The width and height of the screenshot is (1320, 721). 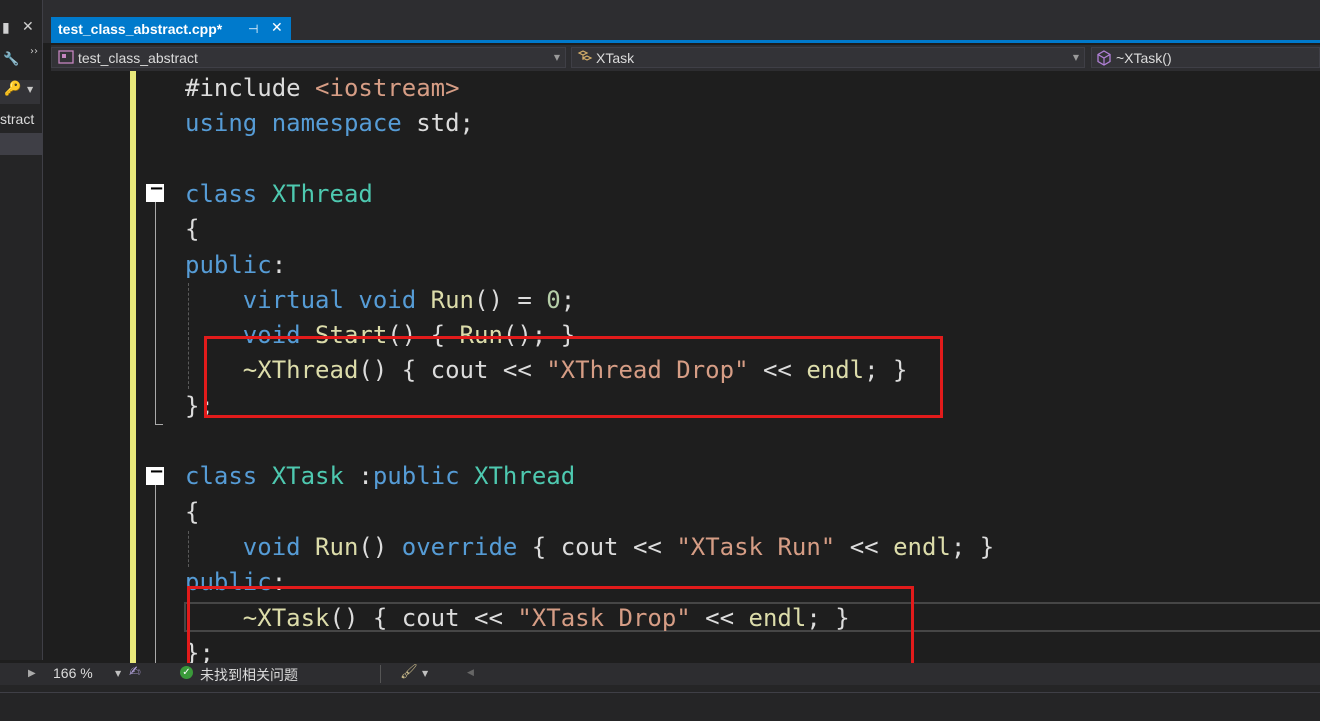 I want to click on code-token: ;, so click(x=568, y=299).